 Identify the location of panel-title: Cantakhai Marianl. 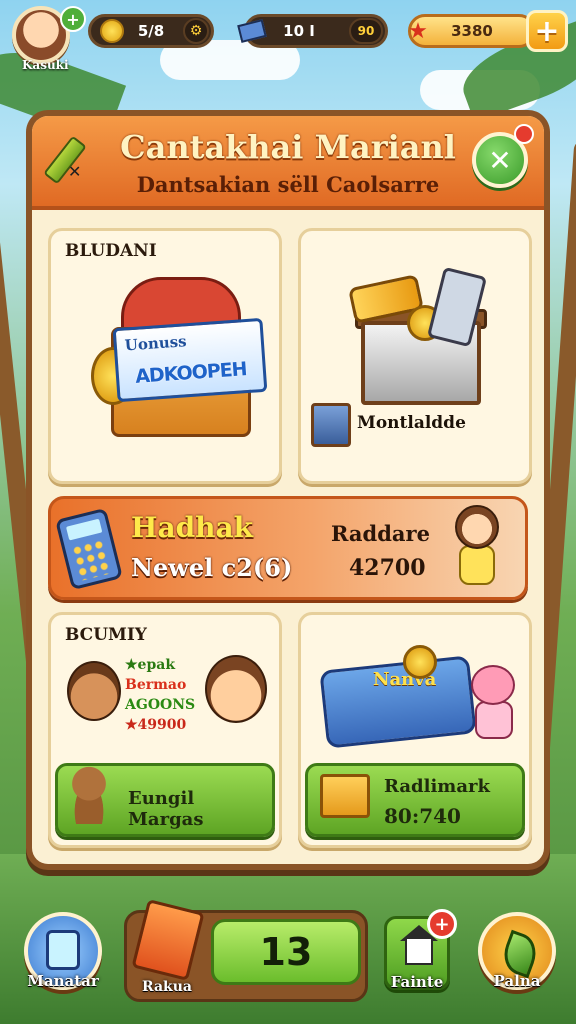
(288, 147).